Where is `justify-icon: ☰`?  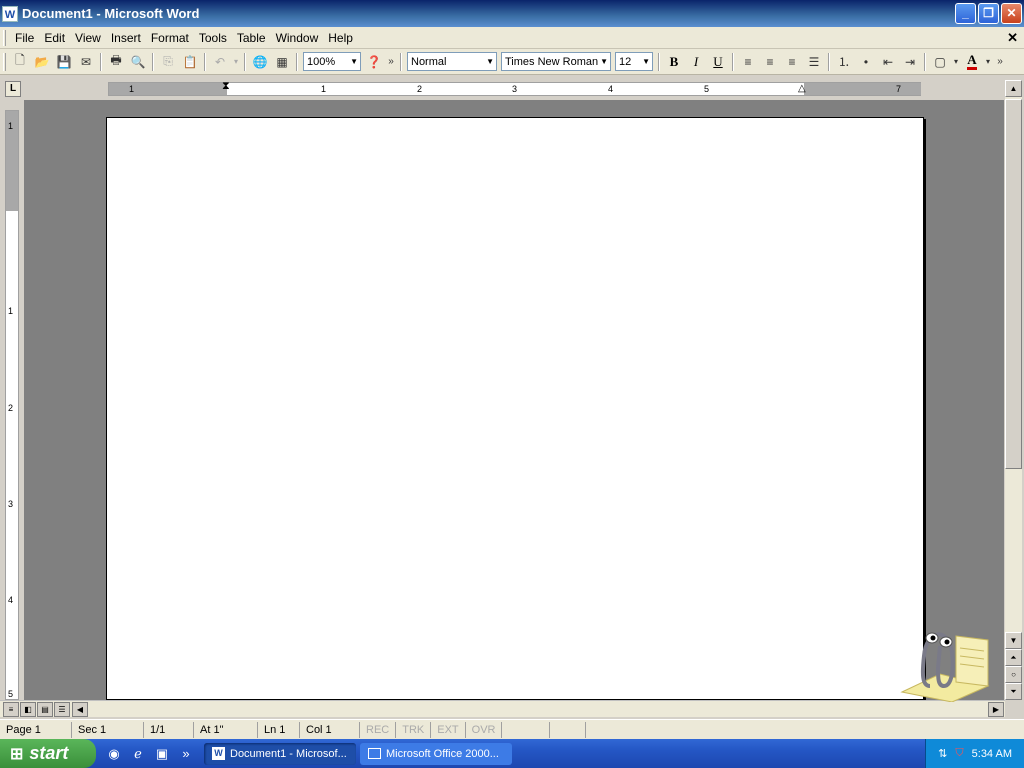 justify-icon: ☰ is located at coordinates (814, 62).